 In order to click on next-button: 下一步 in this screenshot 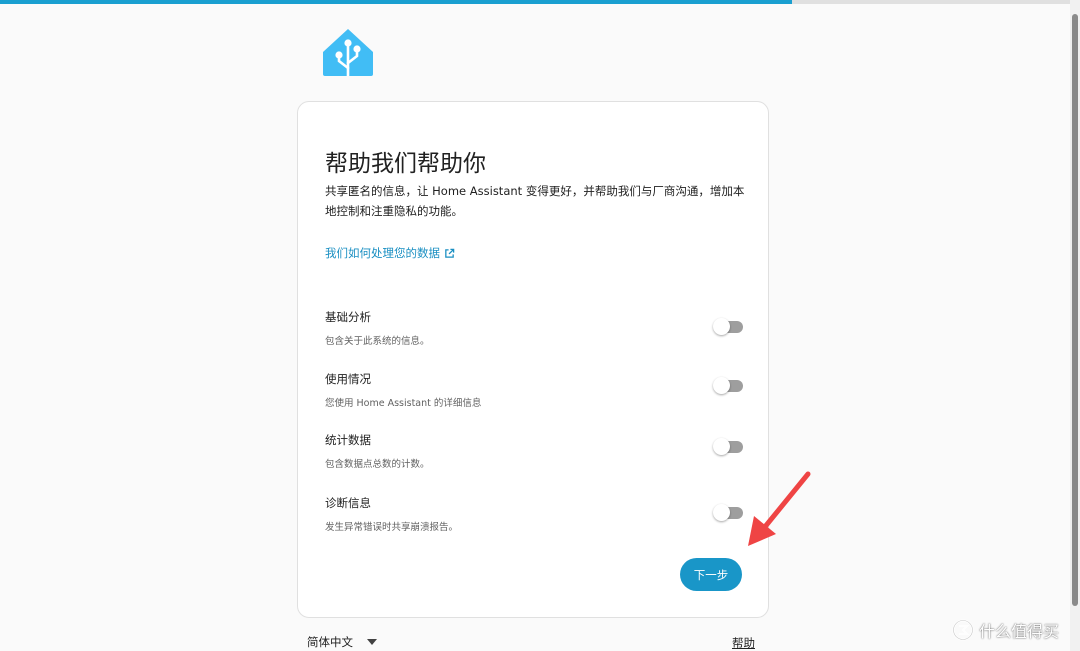, I will do `click(711, 574)`.